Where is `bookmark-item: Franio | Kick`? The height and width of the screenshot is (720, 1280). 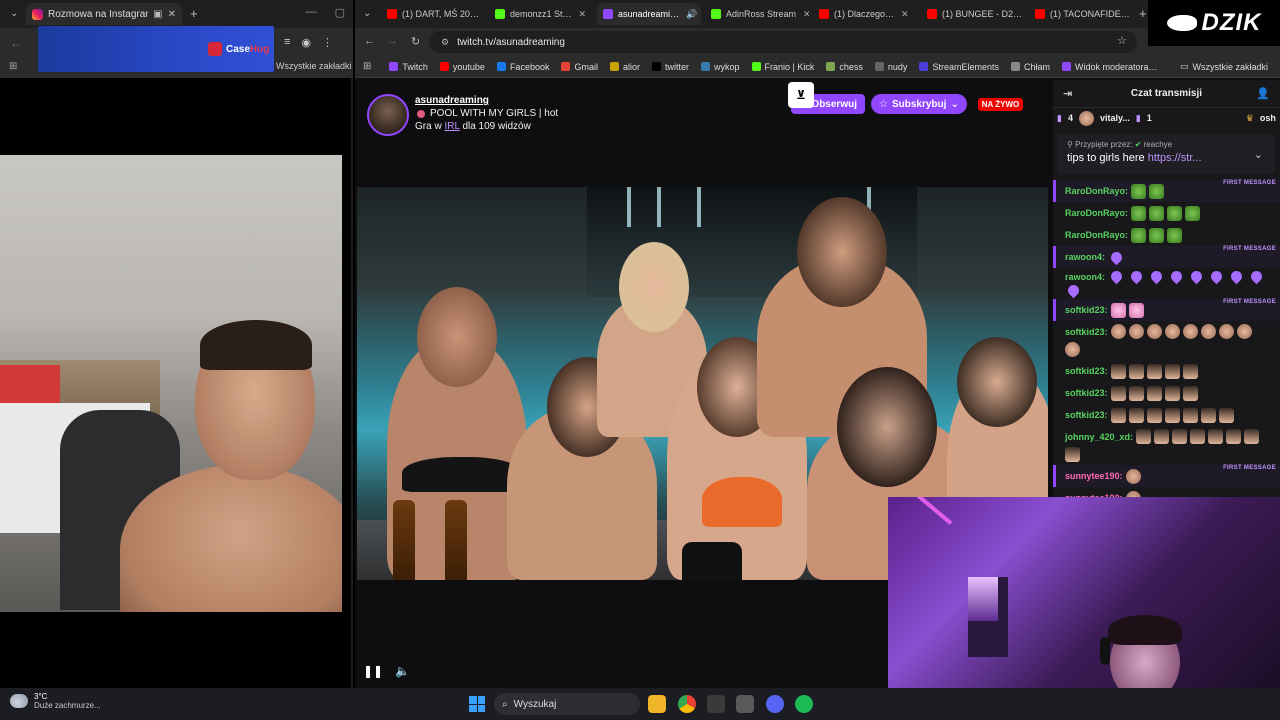 bookmark-item: Franio | Kick is located at coordinates (783, 66).